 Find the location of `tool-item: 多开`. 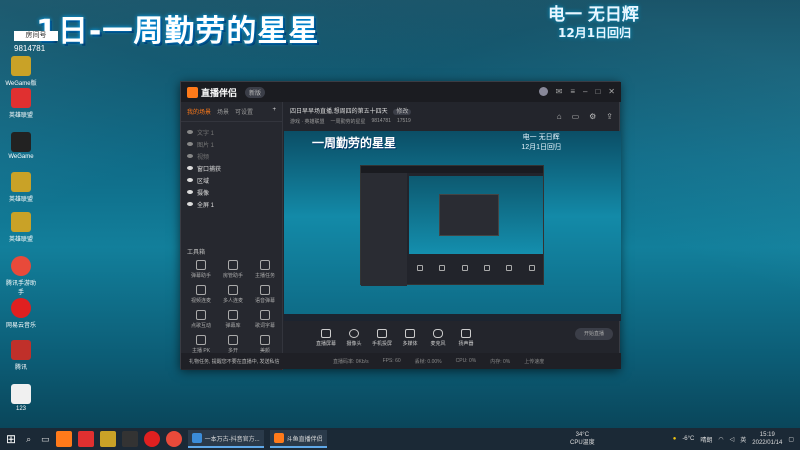

tool-item: 多开 is located at coordinates (233, 344).